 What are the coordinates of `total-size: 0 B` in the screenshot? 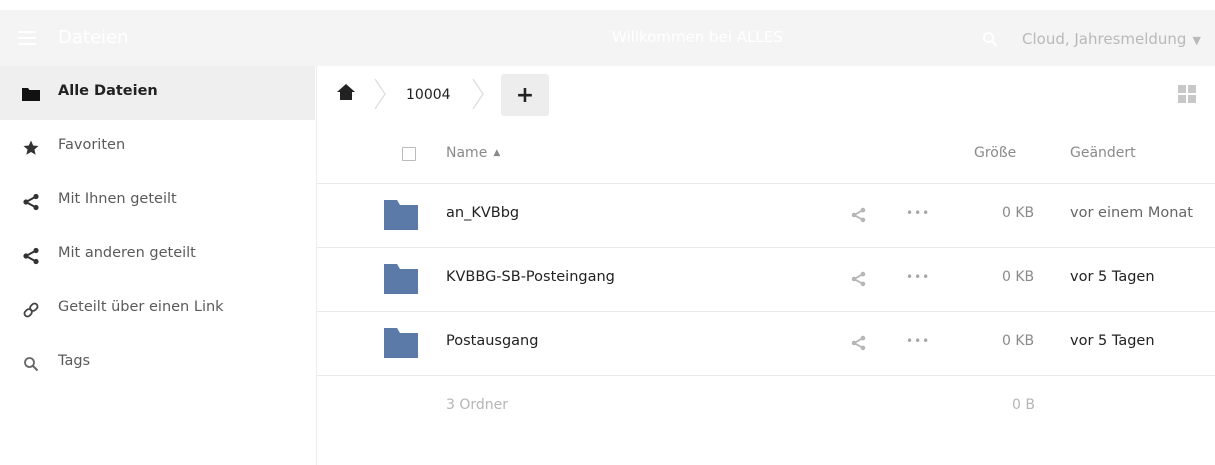 It's located at (1023, 405).